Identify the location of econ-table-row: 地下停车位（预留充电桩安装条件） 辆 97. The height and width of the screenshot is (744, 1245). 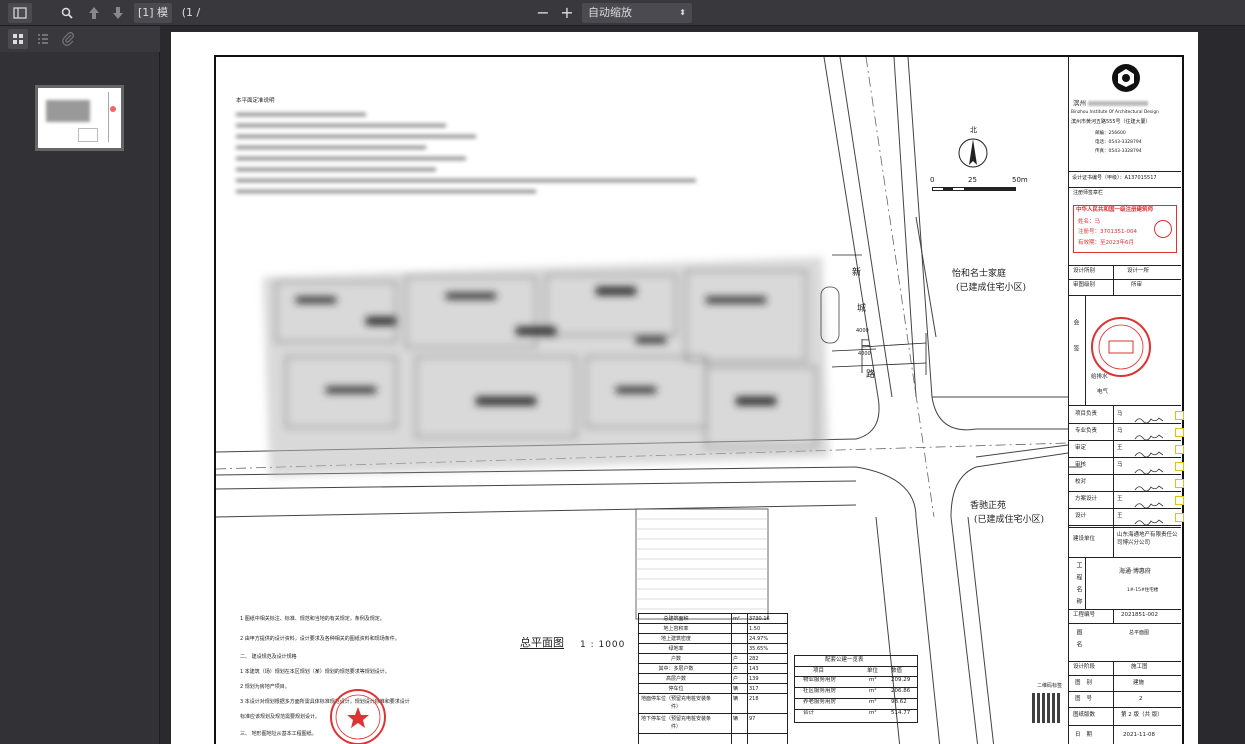
(713, 724).